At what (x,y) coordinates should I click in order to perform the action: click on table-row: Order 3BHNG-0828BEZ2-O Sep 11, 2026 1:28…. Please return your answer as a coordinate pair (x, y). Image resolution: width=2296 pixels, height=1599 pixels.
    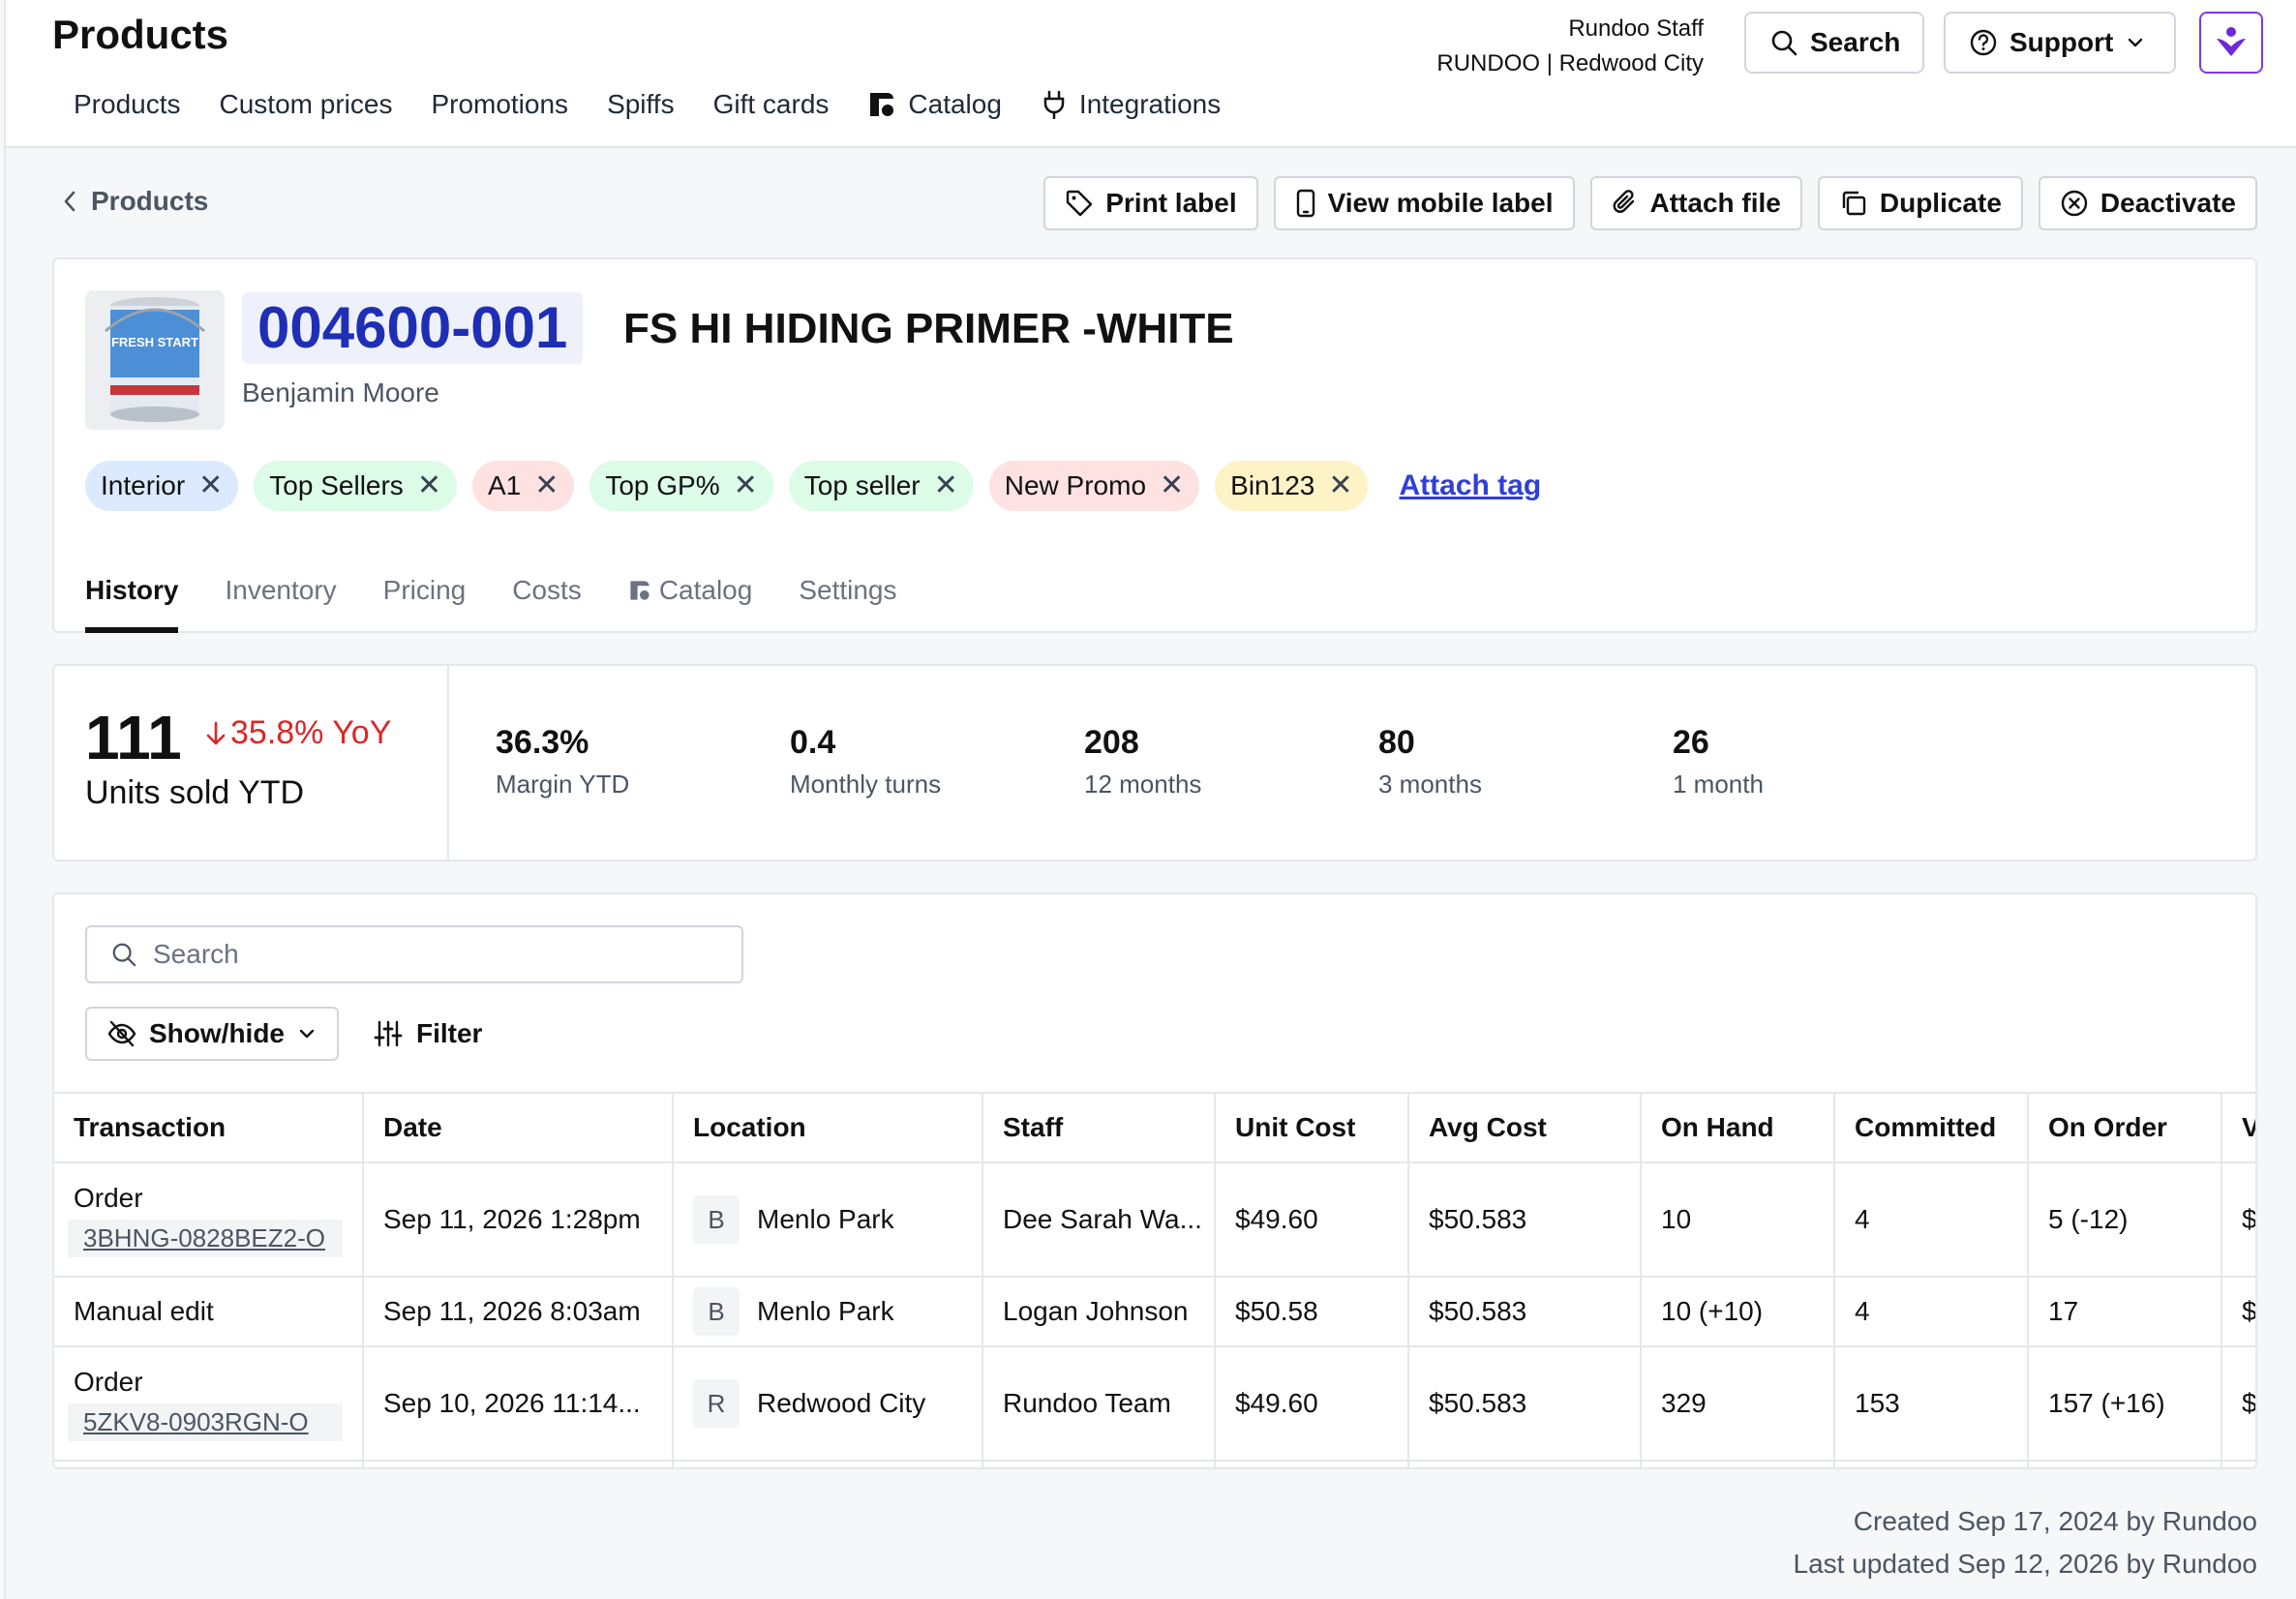
    Looking at the image, I should click on (1156, 1219).